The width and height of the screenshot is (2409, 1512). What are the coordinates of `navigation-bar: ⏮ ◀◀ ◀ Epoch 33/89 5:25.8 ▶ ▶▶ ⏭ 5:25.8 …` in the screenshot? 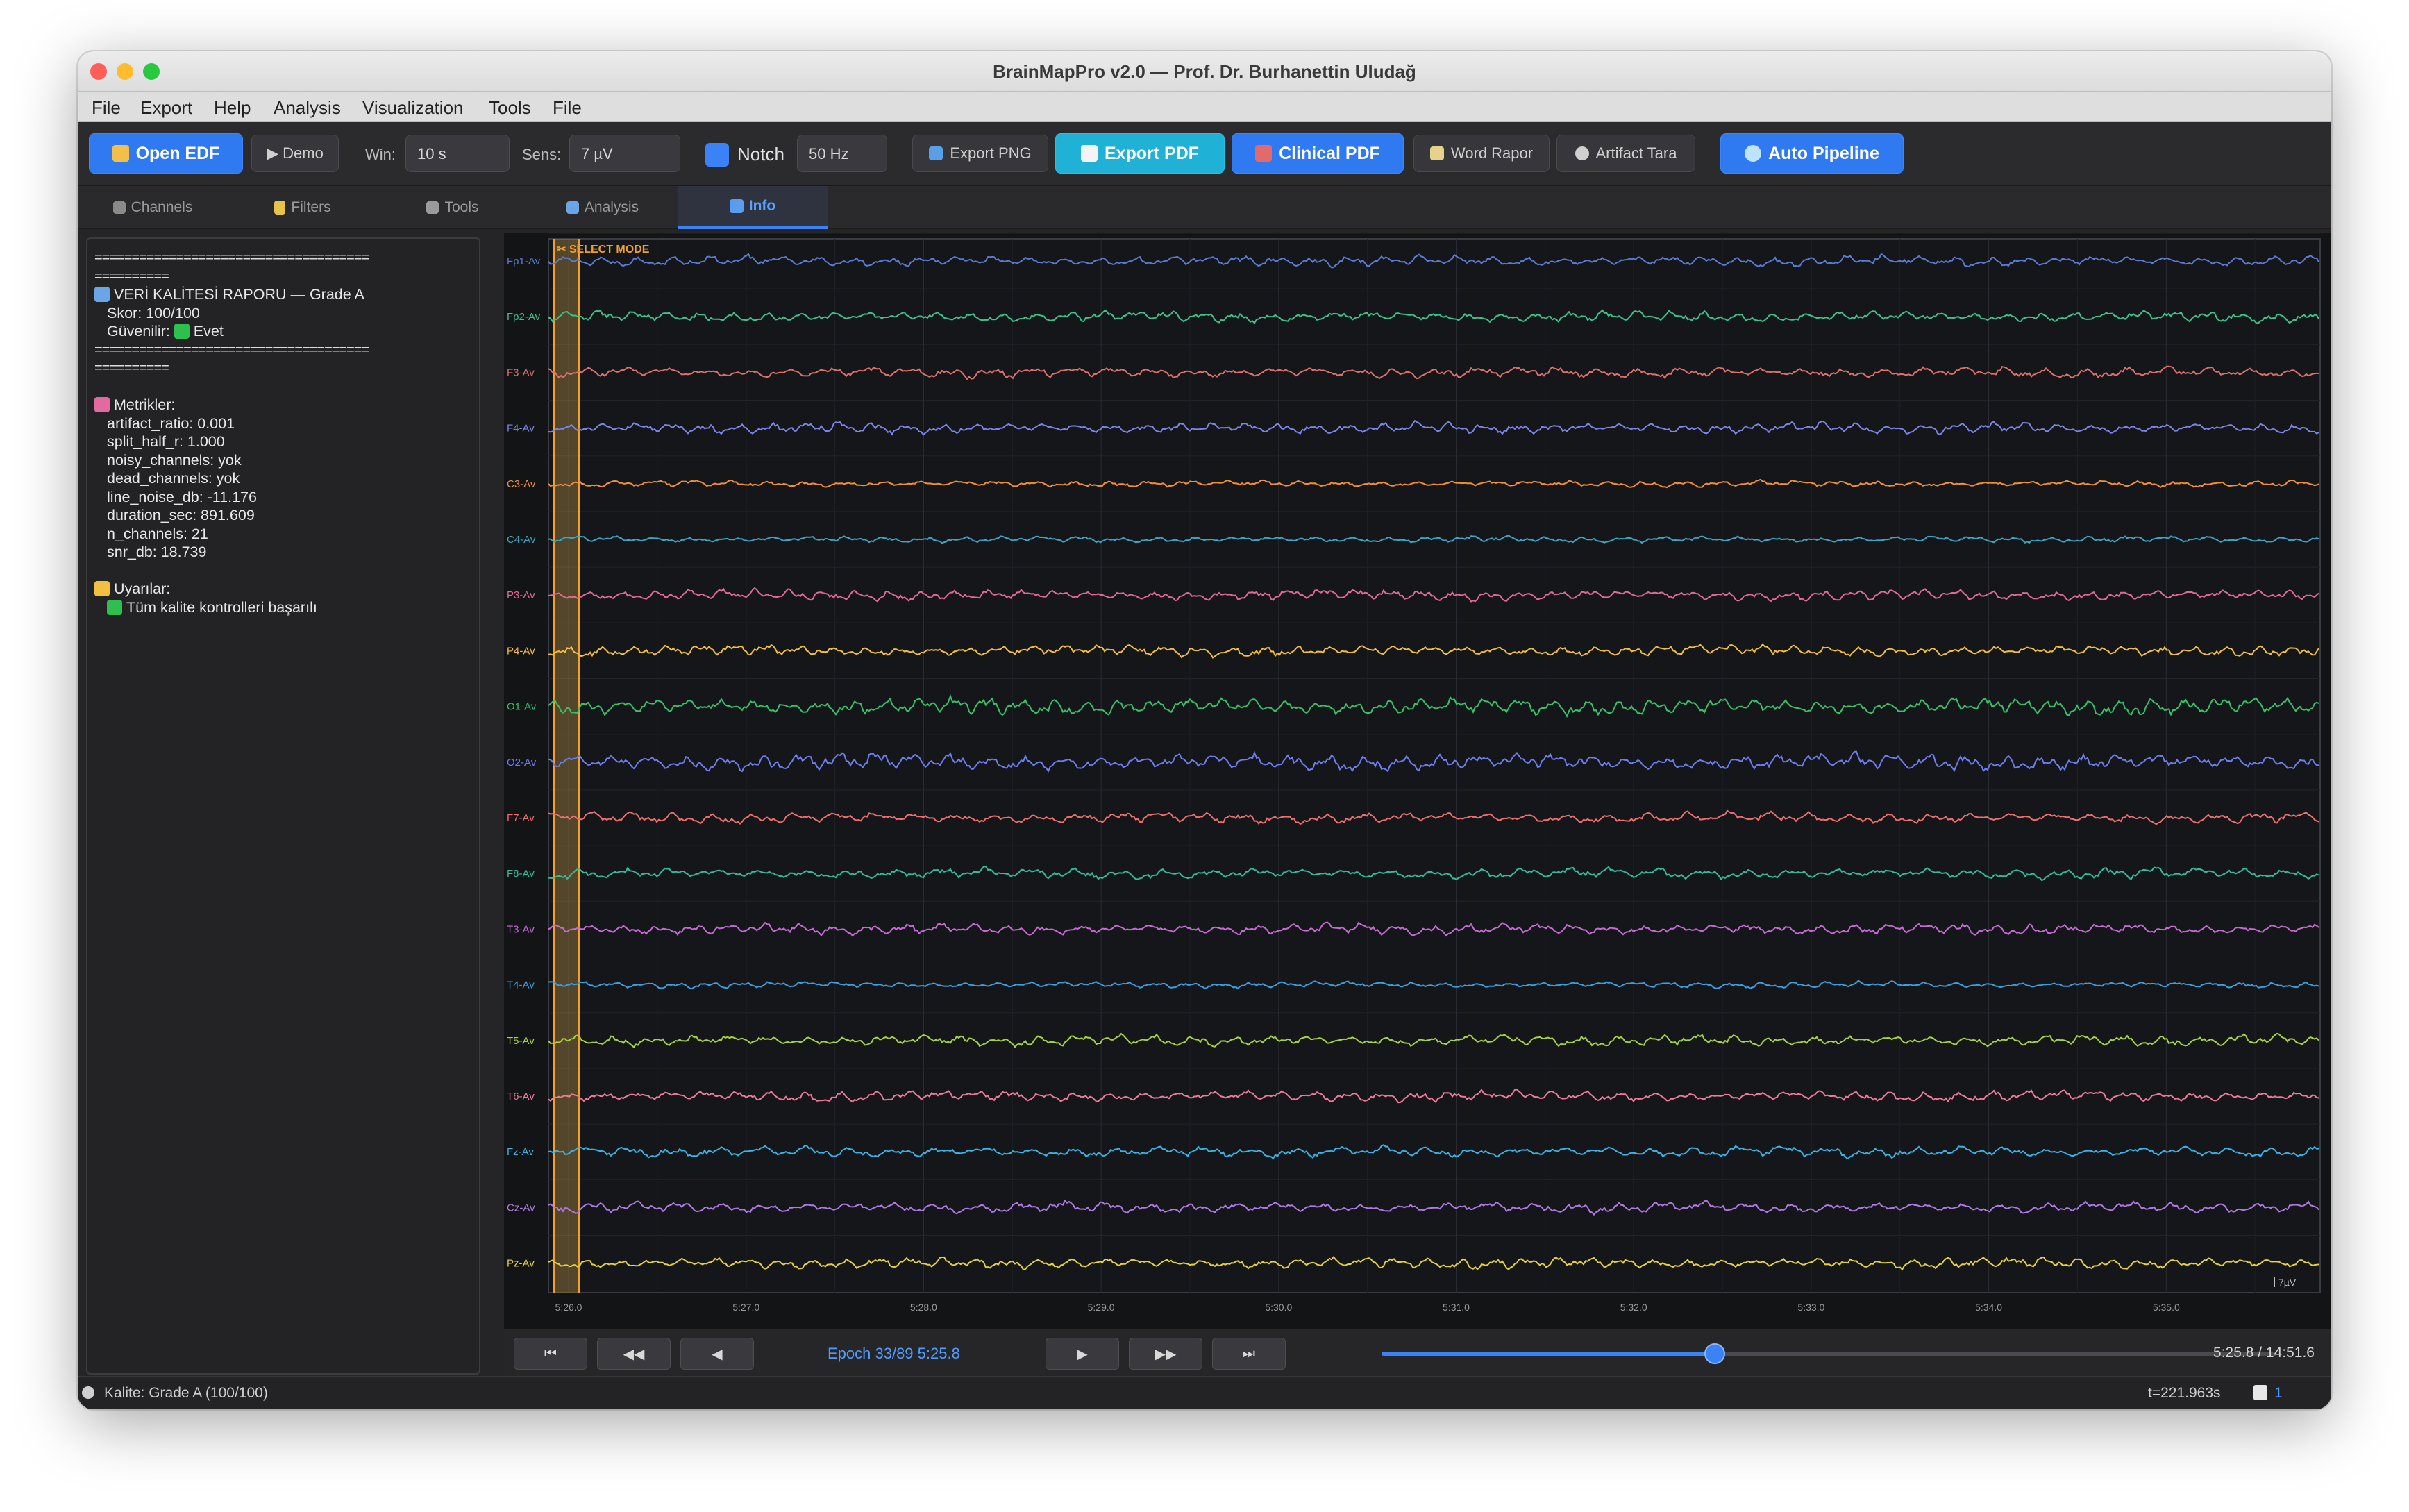 It's located at (1417, 1352).